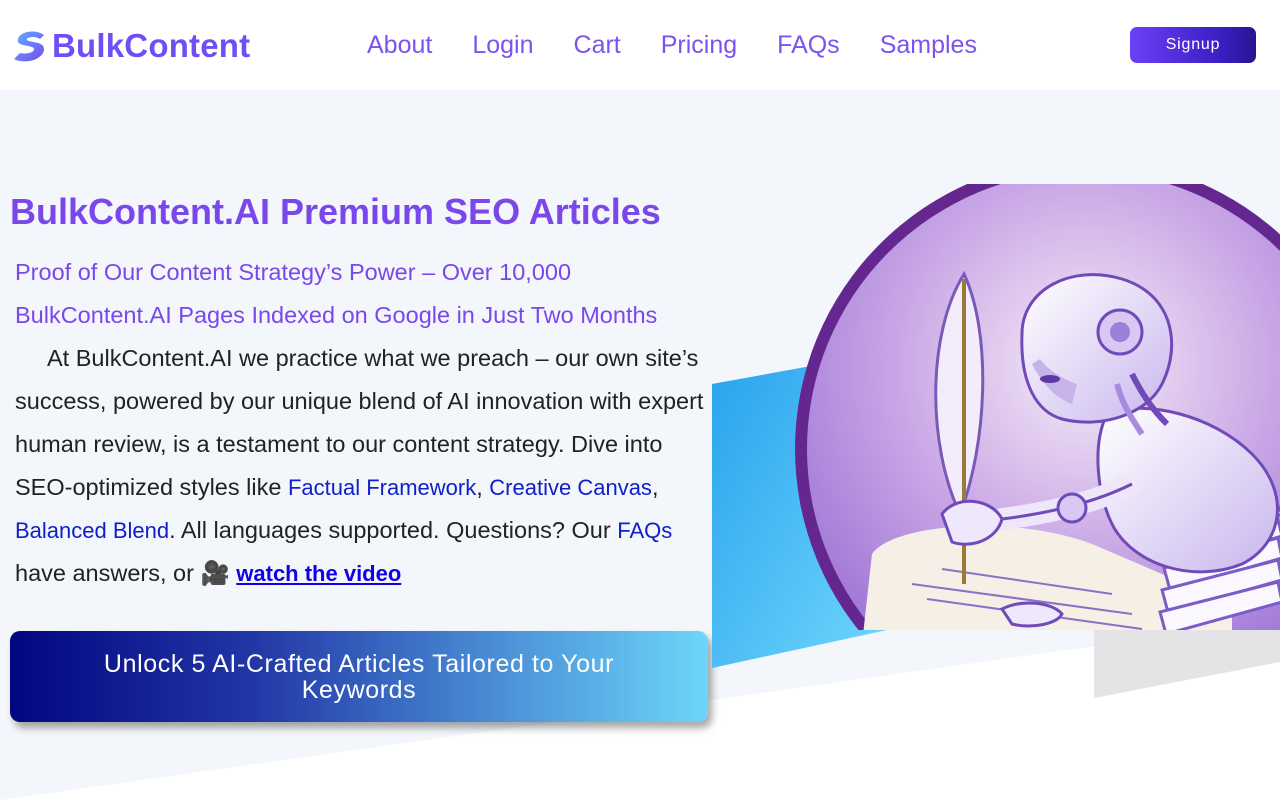 This screenshot has height=800, width=1280. I want to click on nav-faqs: FAQs, so click(808, 45).